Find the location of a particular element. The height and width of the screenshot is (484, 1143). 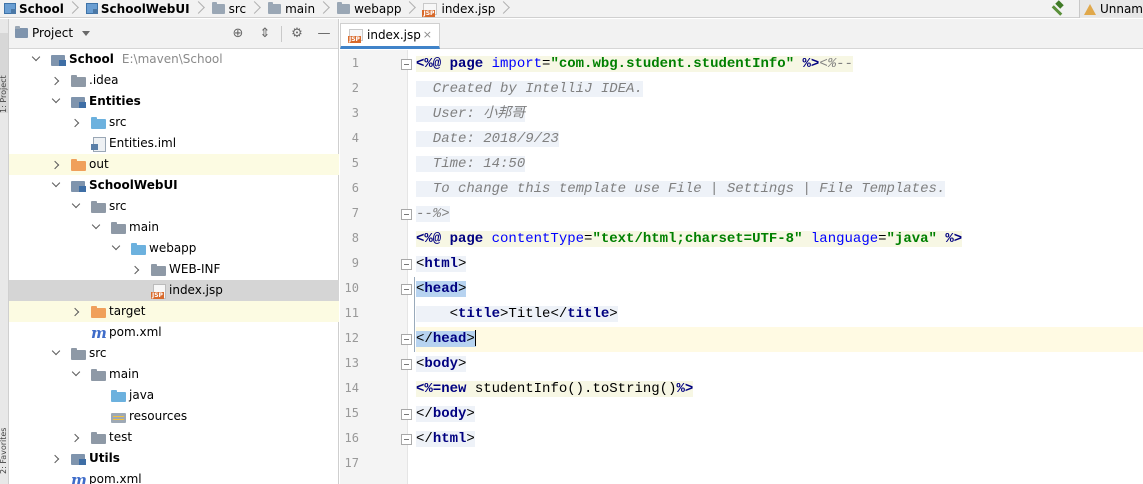

collapse-icon: ⇕ is located at coordinates (265, 34).